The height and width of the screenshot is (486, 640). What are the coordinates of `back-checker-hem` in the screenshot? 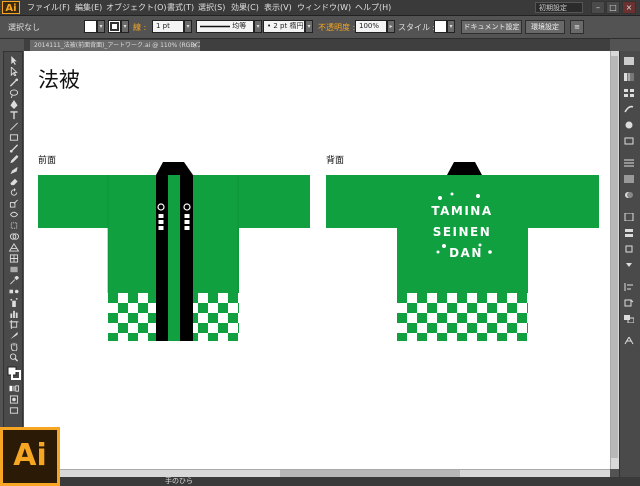 It's located at (462, 317).